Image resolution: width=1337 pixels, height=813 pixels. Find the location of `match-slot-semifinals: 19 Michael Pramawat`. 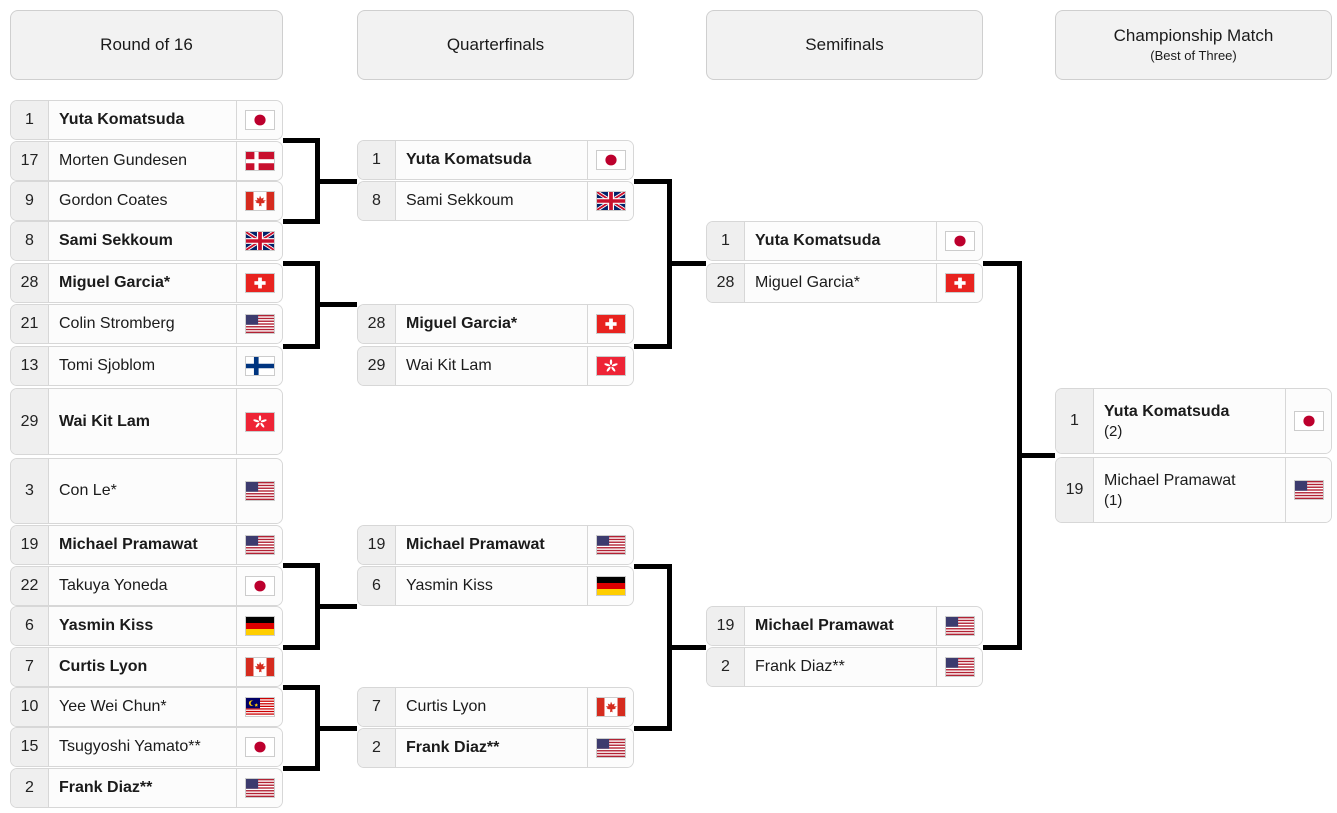

match-slot-semifinals: 19 Michael Pramawat is located at coordinates (844, 626).